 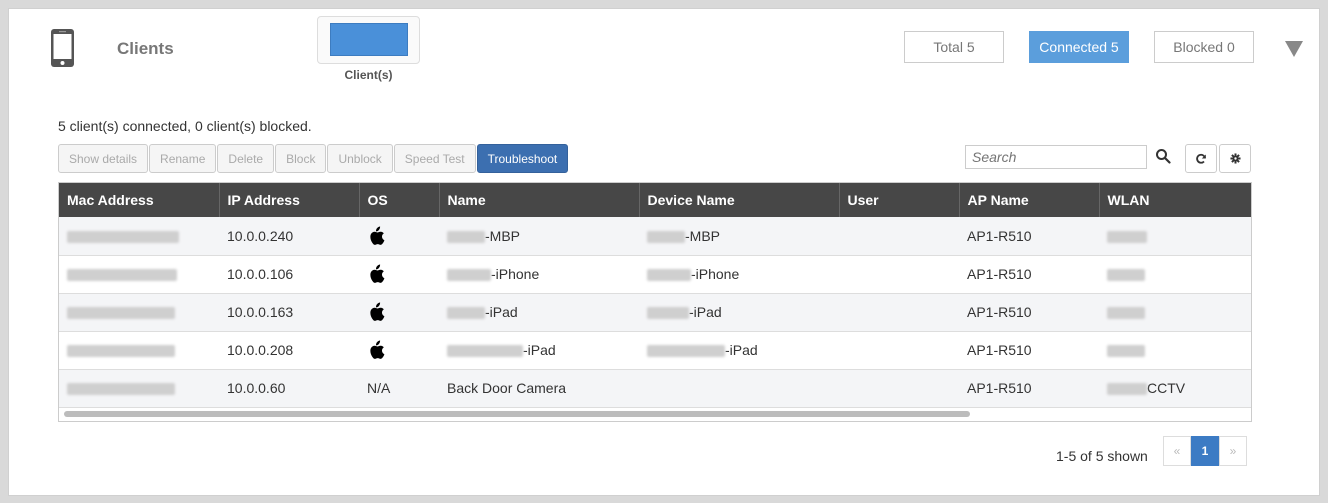 What do you see at coordinates (507, 388) in the screenshot?
I see `name-text: Back Door Camera` at bounding box center [507, 388].